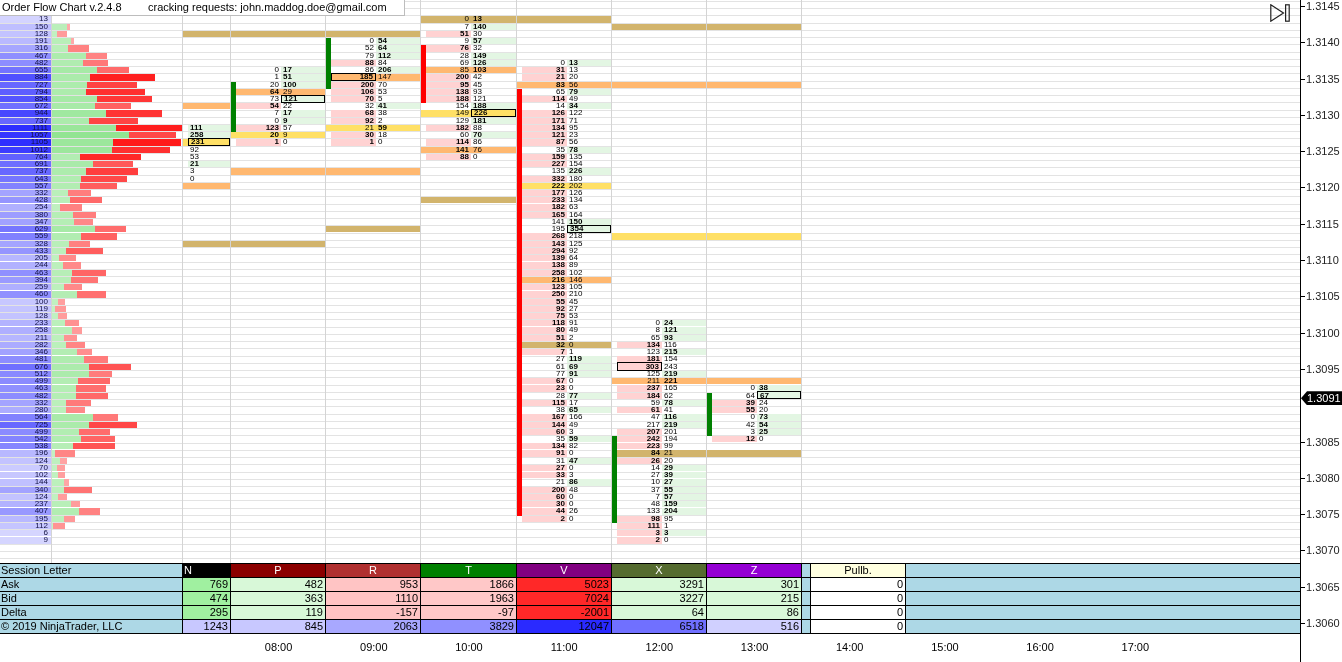  What do you see at coordinates (1280, 13) in the screenshot?
I see `skip-to-end-icon` at bounding box center [1280, 13].